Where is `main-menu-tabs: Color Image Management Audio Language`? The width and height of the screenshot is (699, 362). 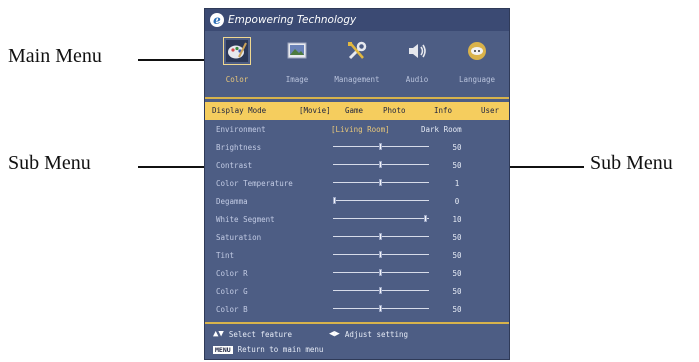 main-menu-tabs: Color Image Management Audio Language is located at coordinates (357, 62).